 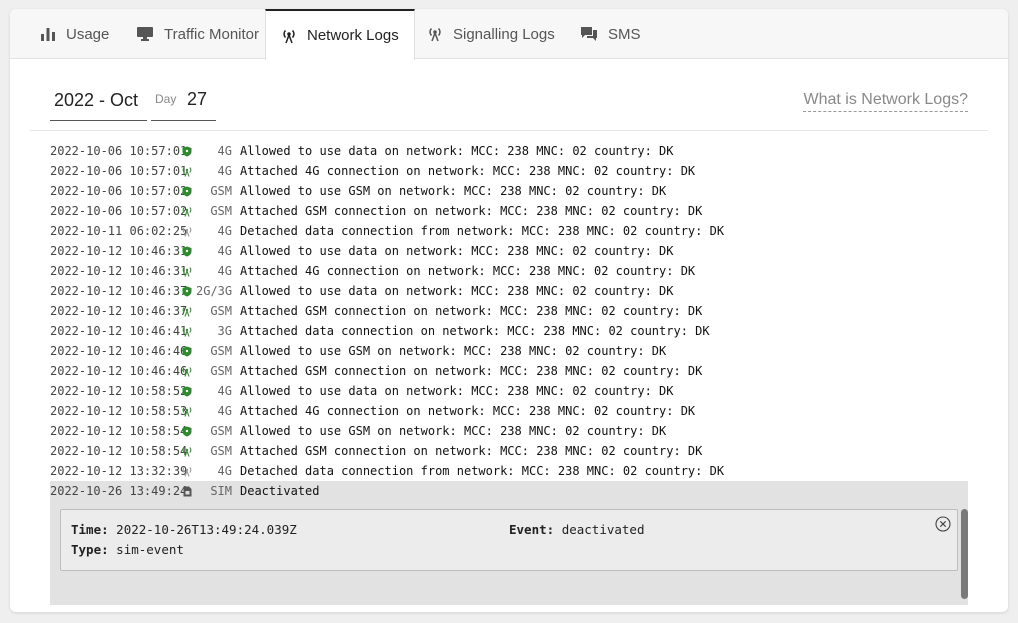 I want to click on tab-network-logs: Network Logs, so click(x=340, y=34).